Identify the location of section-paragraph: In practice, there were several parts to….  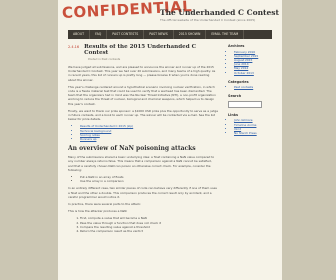
(104, 204).